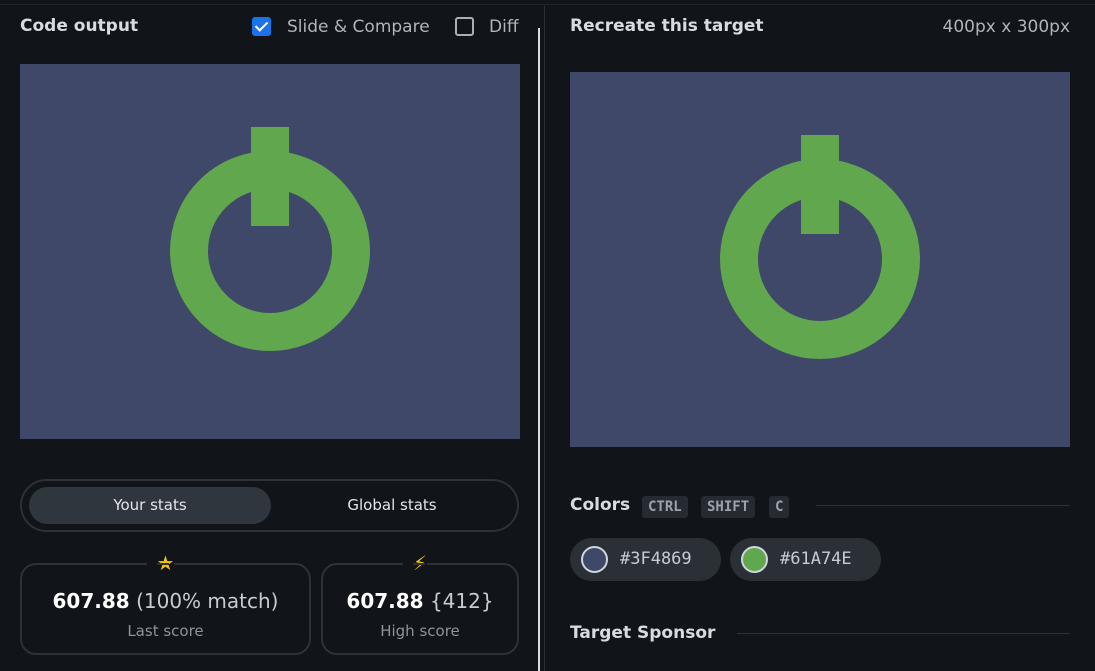 This screenshot has width=1095, height=671. Describe the element at coordinates (464, 26) in the screenshot. I see `diff-checkbox` at that location.